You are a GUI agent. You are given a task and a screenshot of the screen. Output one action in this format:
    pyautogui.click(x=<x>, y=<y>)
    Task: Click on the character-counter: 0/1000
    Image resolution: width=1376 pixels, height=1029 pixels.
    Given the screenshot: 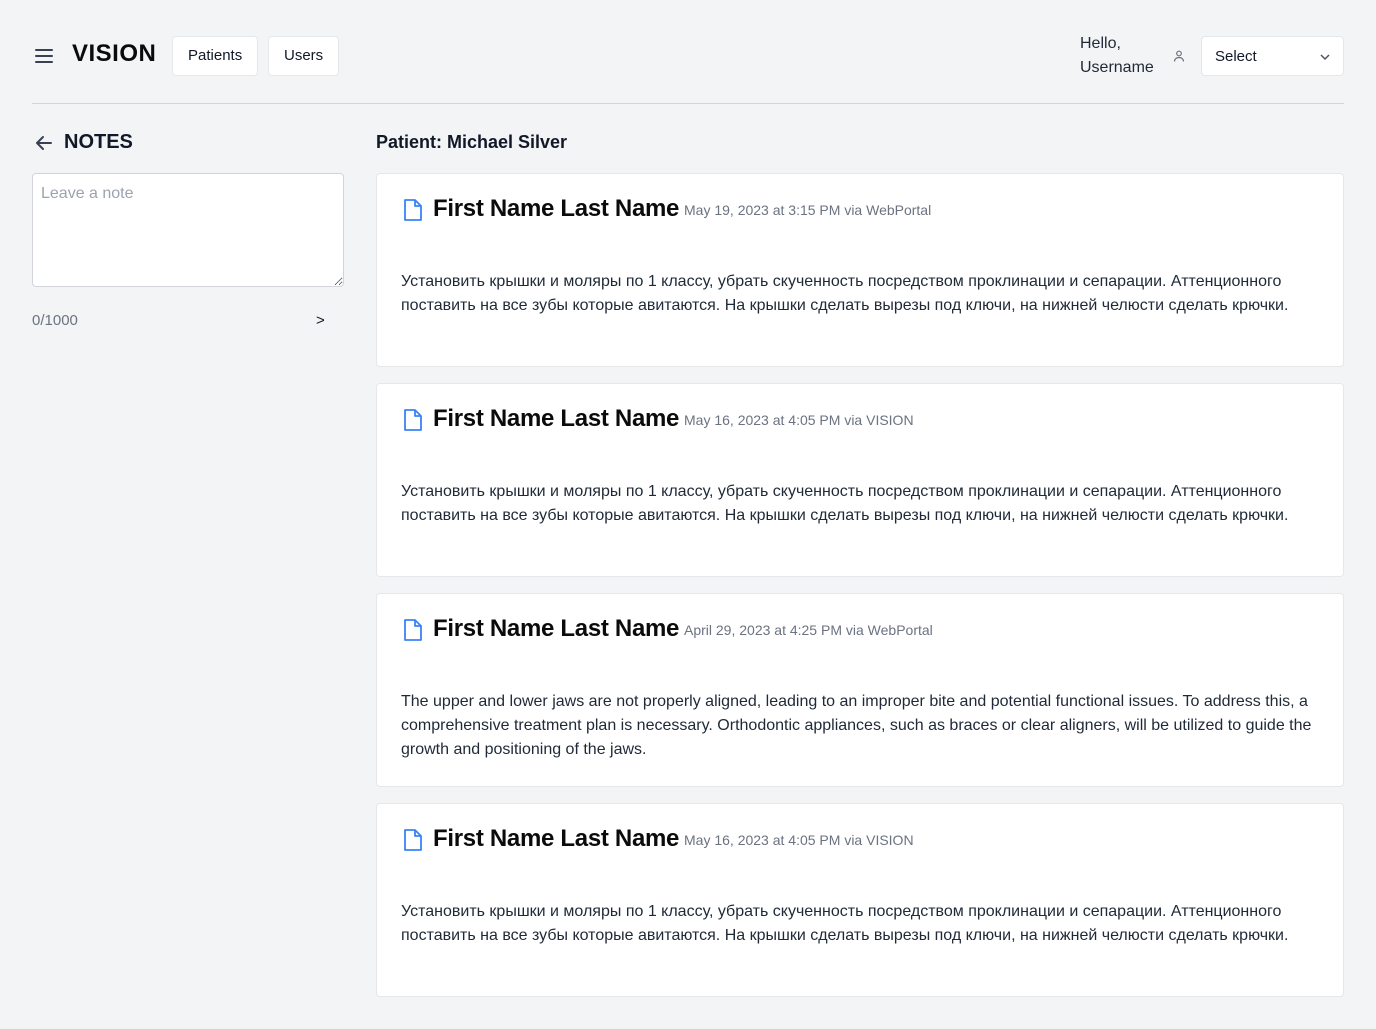 What is the action you would take?
    pyautogui.click(x=55, y=320)
    